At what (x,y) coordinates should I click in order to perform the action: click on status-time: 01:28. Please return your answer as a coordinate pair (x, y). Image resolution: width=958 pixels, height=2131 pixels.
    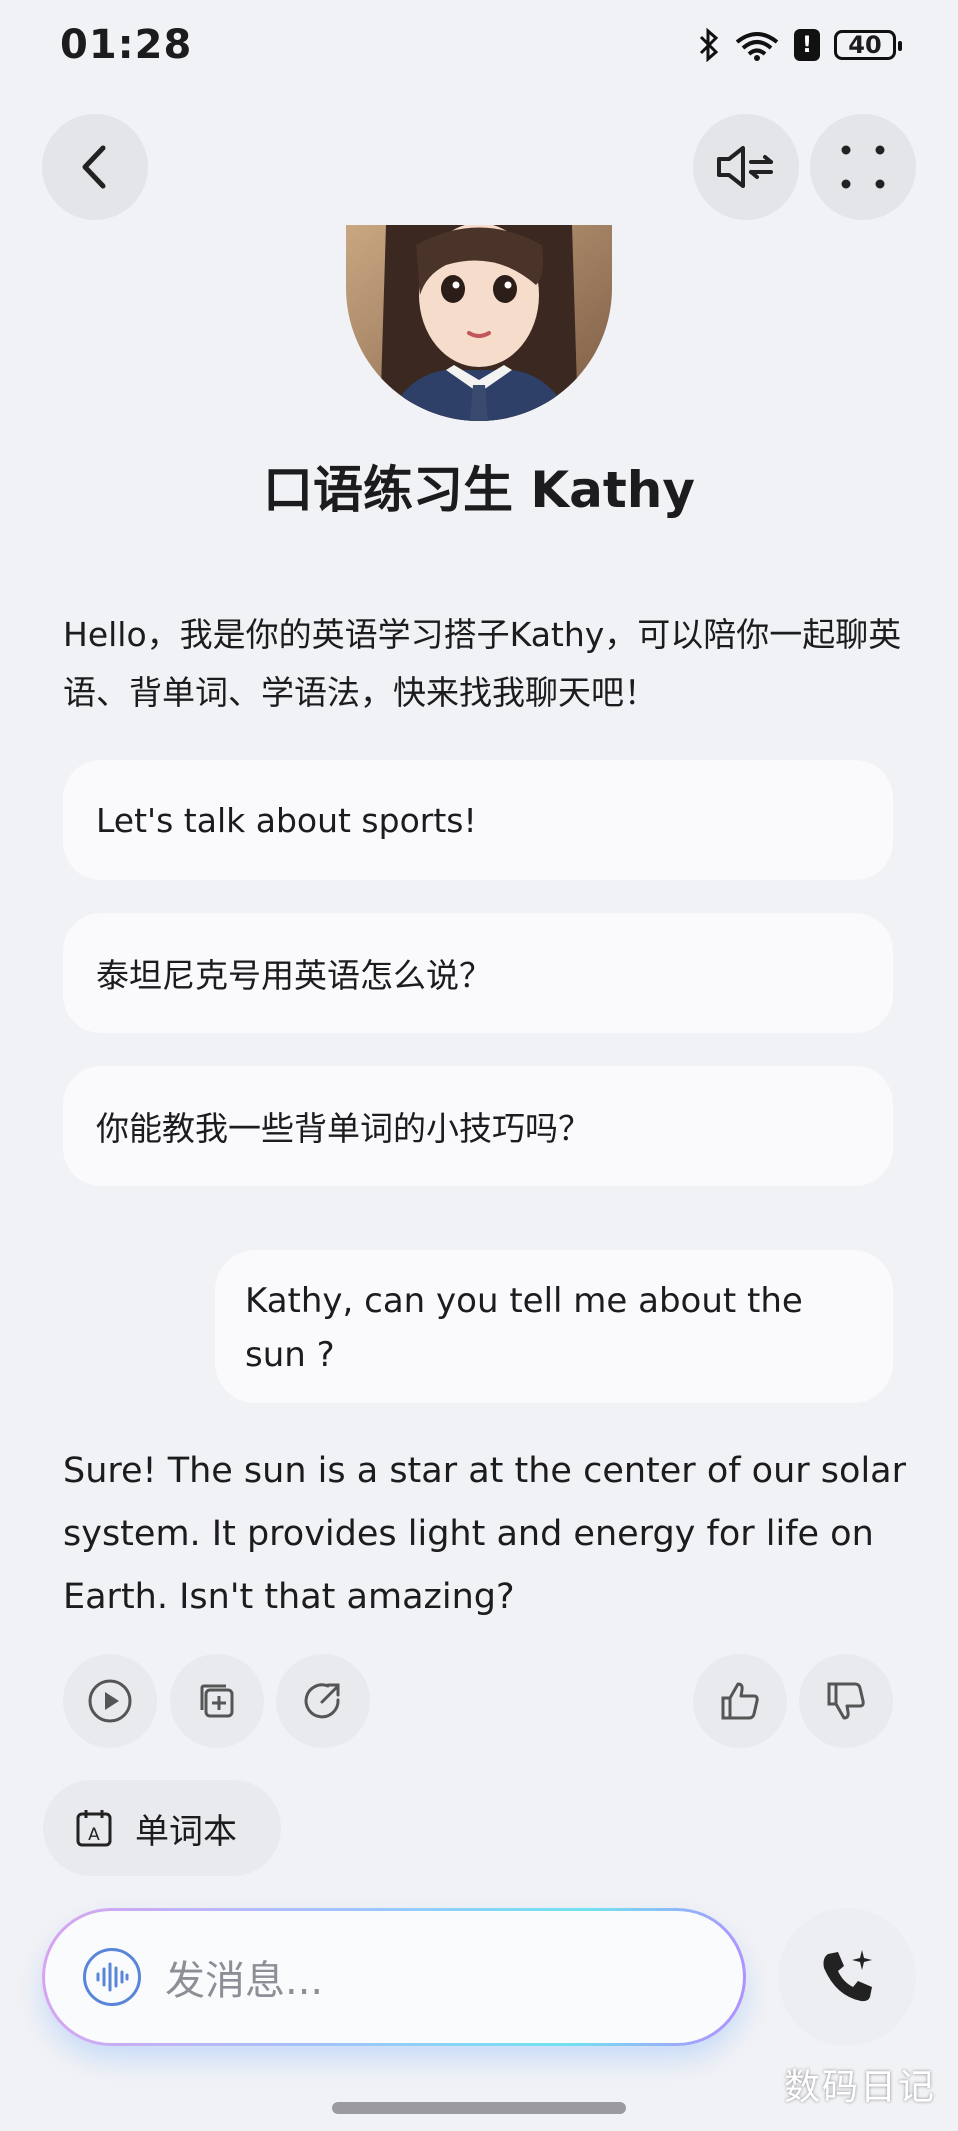
    Looking at the image, I should click on (126, 45).